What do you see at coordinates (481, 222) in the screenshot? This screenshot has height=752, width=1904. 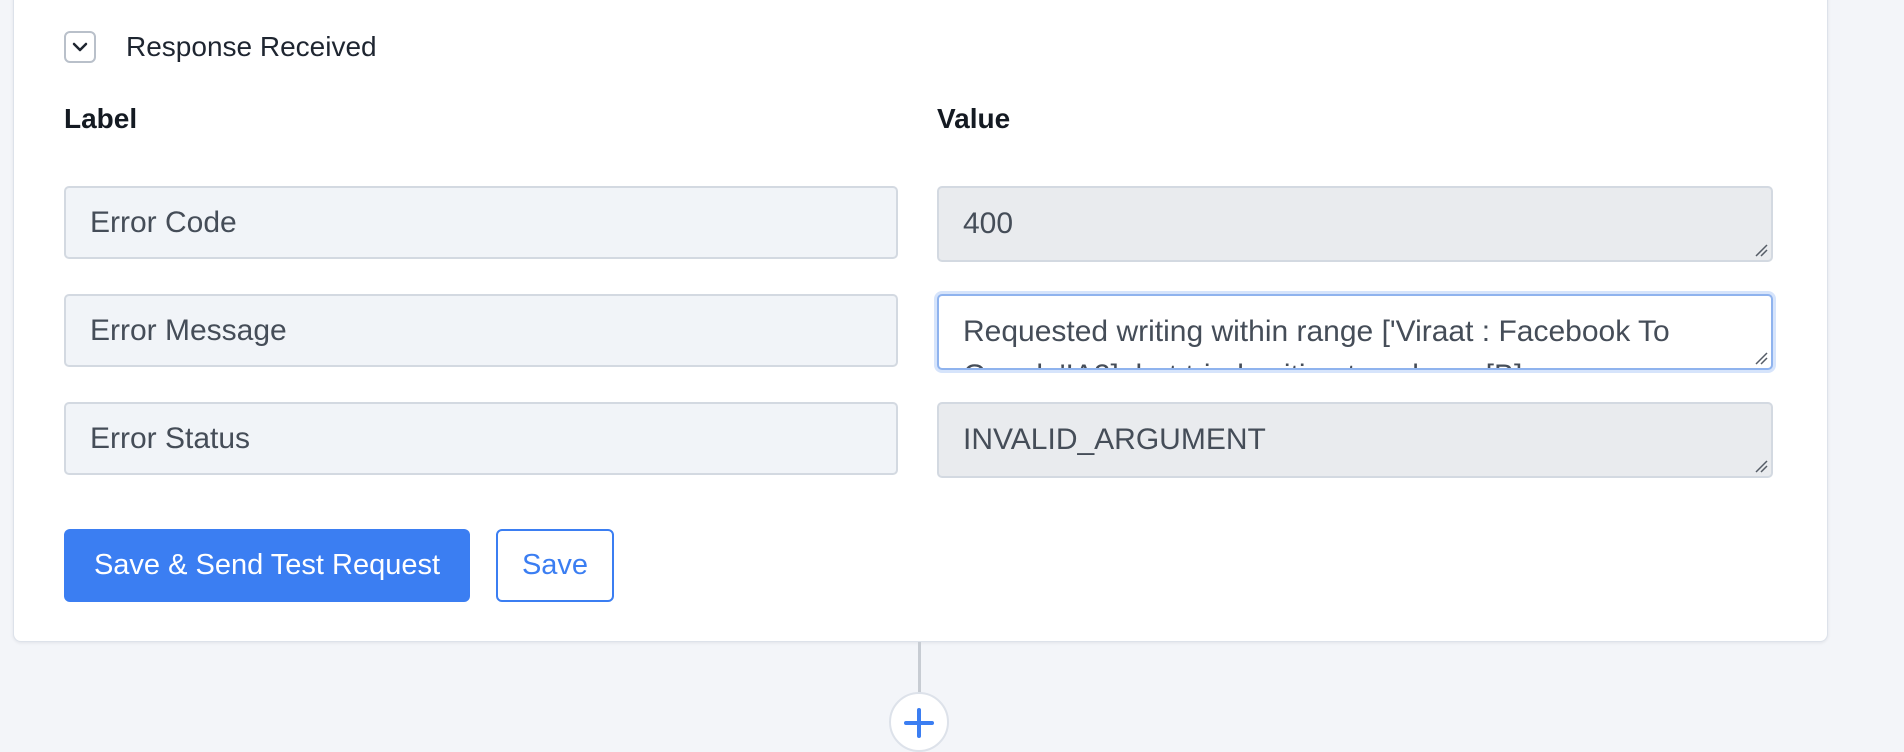 I see `label-field-error-code: Error Code` at bounding box center [481, 222].